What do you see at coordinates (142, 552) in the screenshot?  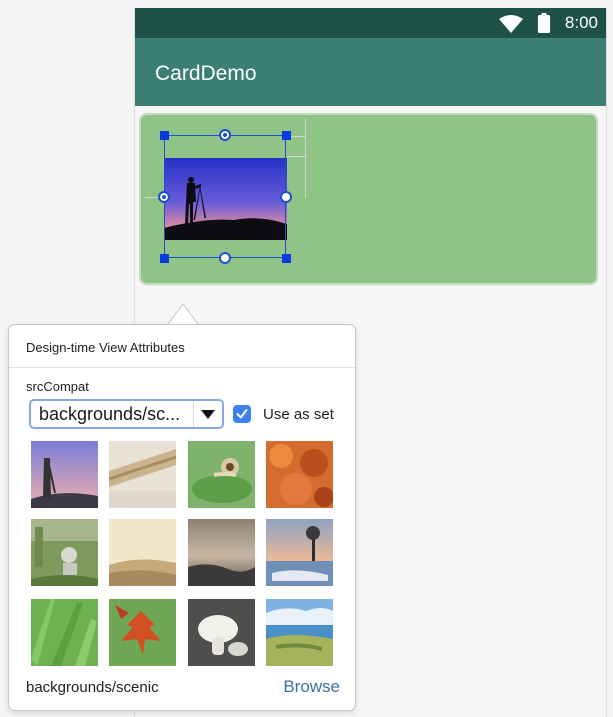 I see `thumbnail-hills` at bounding box center [142, 552].